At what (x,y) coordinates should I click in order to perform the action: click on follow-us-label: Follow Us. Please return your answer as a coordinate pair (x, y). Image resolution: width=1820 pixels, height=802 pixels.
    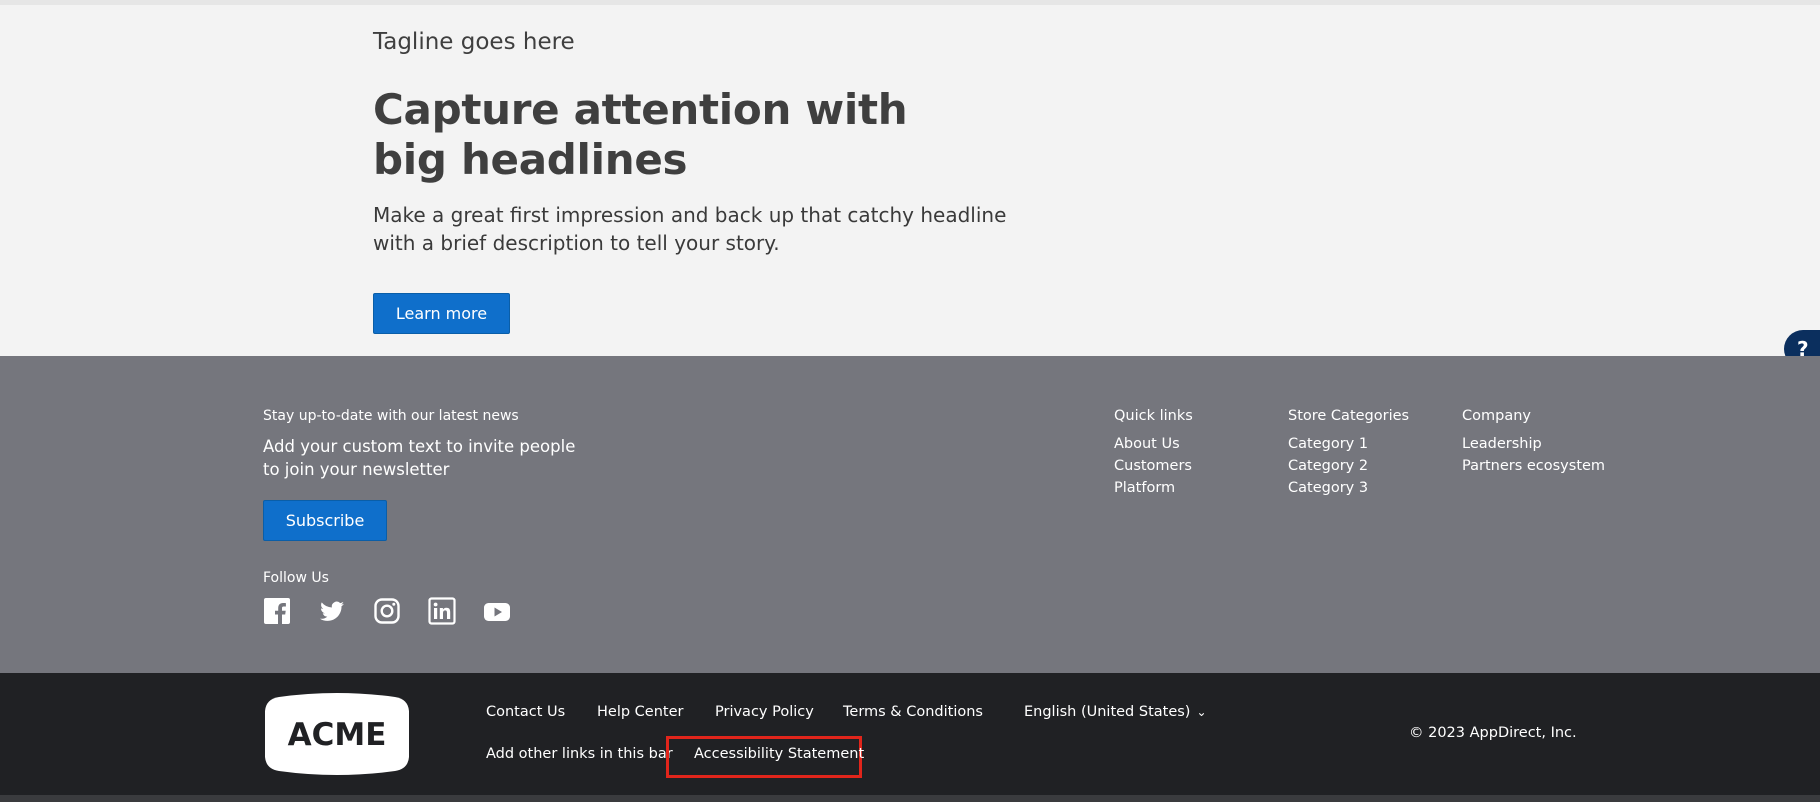
    Looking at the image, I should click on (296, 578).